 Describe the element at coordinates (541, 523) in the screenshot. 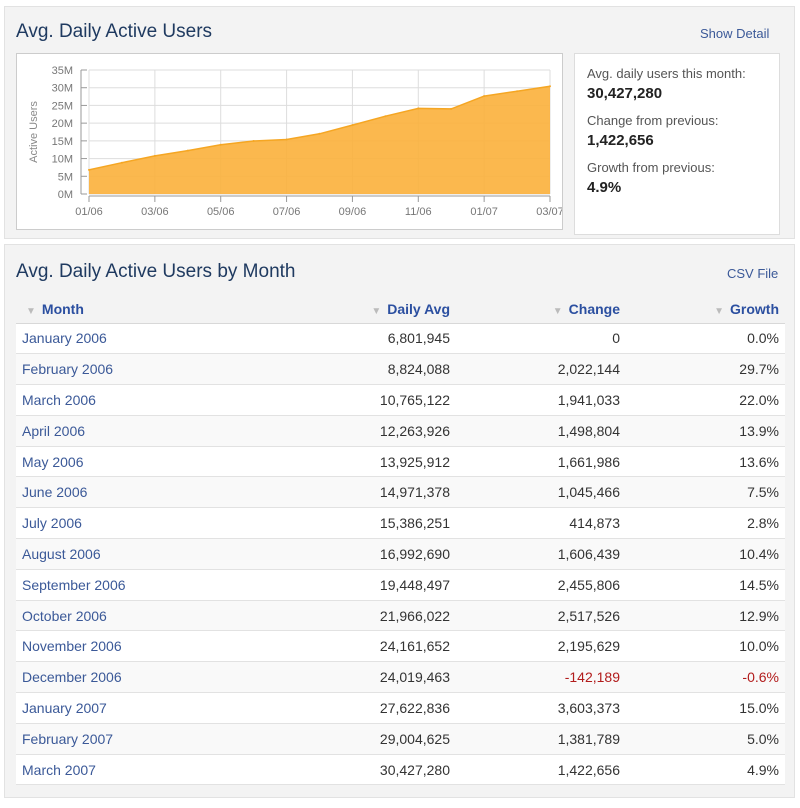

I see `change-cell: 414,873` at that location.